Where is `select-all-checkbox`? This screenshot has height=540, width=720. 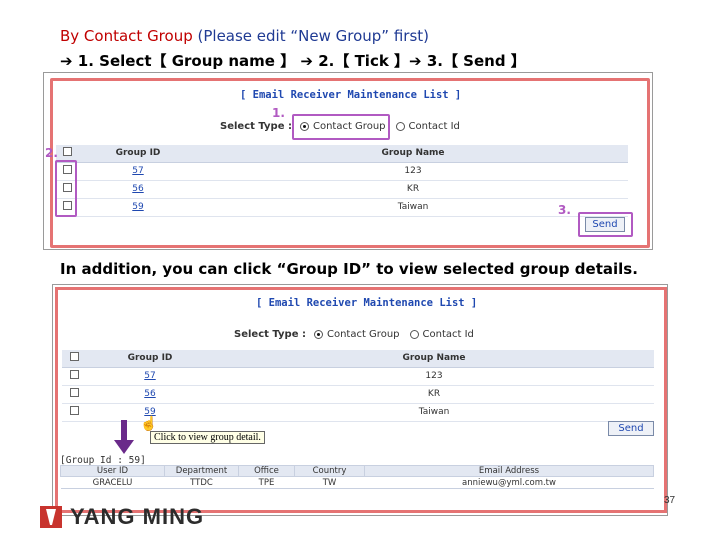 select-all-checkbox is located at coordinates (67, 152).